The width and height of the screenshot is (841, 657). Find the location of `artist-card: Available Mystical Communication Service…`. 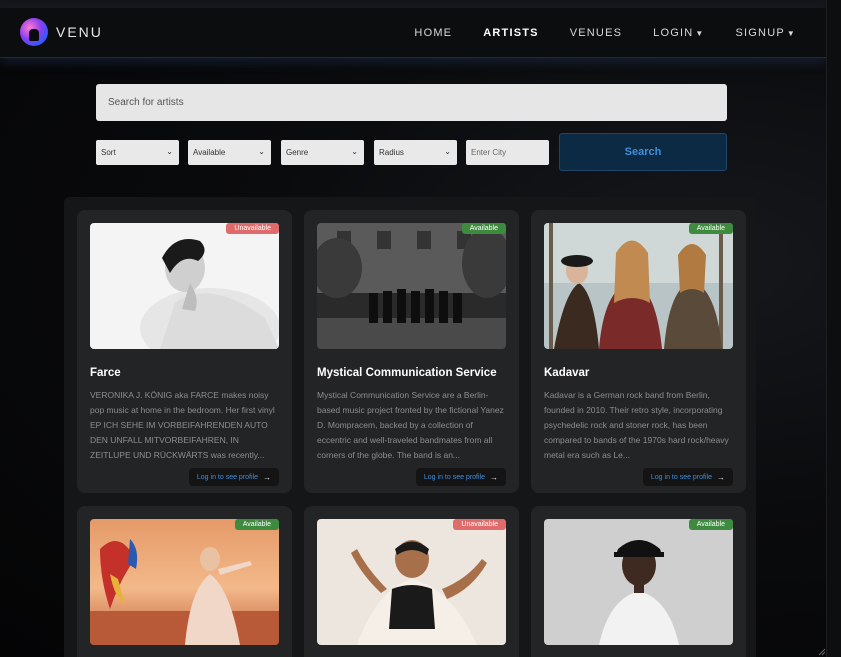

artist-card: Available Mystical Communication Service… is located at coordinates (411, 351).